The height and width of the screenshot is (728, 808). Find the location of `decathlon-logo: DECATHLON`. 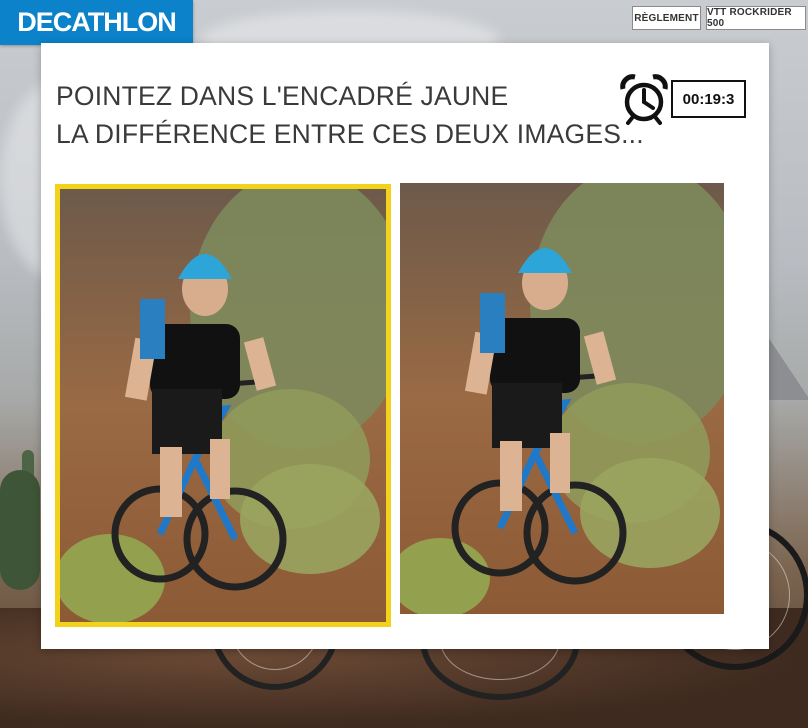

decathlon-logo: DECATHLON is located at coordinates (96, 22).